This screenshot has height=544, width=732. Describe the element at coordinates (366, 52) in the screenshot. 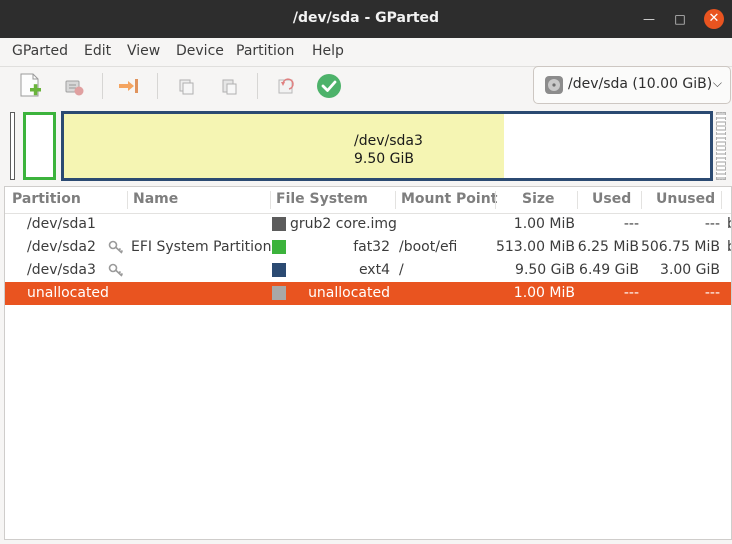

I see `menu-bar: GParted Edit View Device Partition Help` at that location.